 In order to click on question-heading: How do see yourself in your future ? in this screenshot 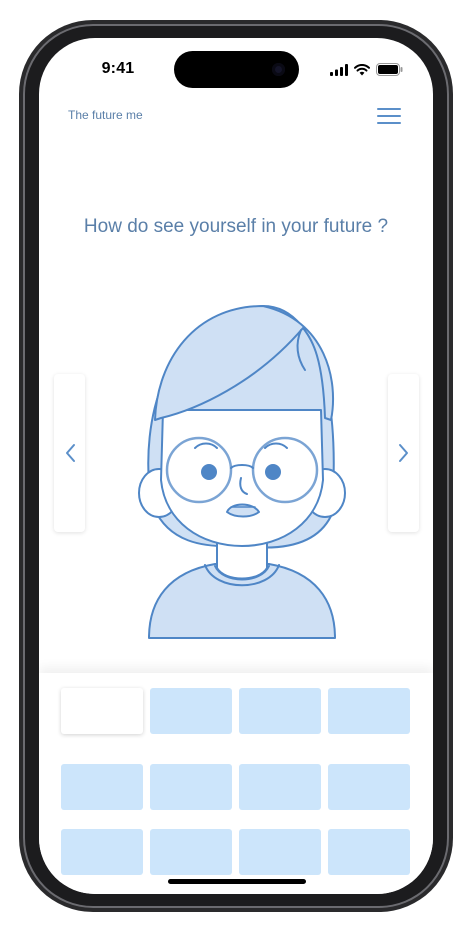, I will do `click(236, 226)`.